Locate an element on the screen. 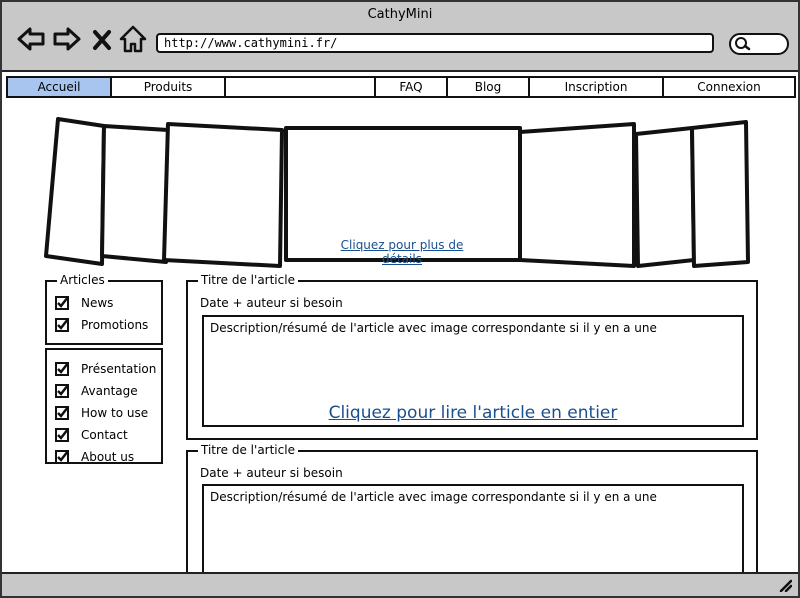 The height and width of the screenshot is (598, 800). sidebar-item-avantage: Avantage is located at coordinates (96, 391).